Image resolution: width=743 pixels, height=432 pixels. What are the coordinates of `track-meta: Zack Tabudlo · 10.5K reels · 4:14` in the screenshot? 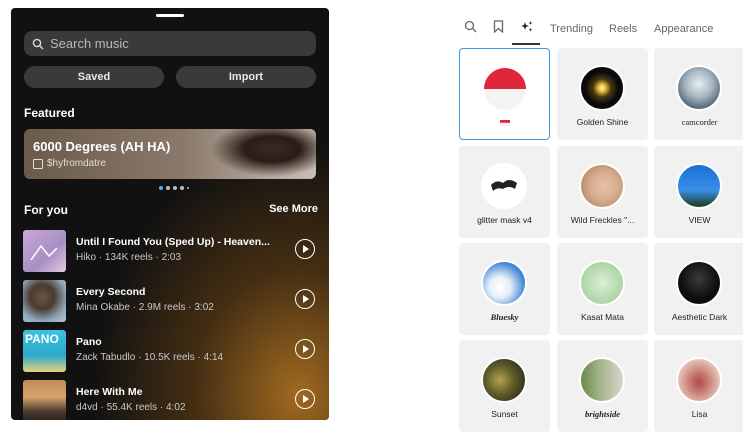 It's located at (150, 357).